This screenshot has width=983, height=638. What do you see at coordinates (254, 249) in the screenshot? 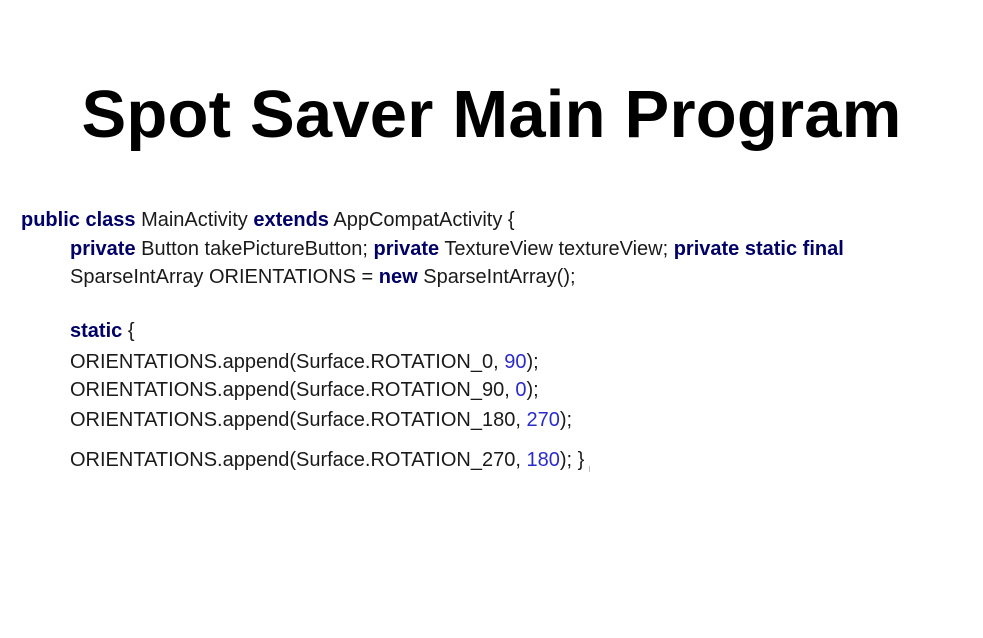
I see `field-declaration: Button takePictureButton;` at bounding box center [254, 249].